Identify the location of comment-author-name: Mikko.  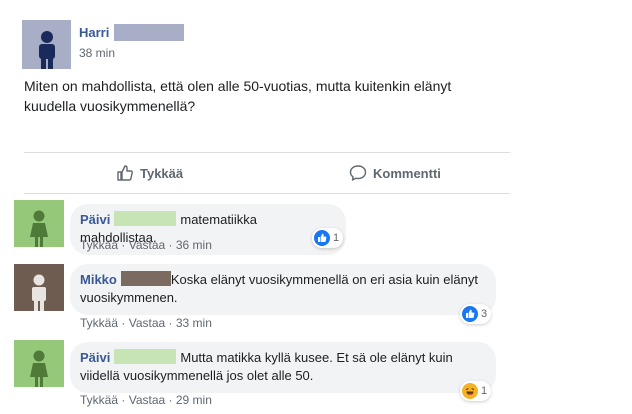
(98, 279).